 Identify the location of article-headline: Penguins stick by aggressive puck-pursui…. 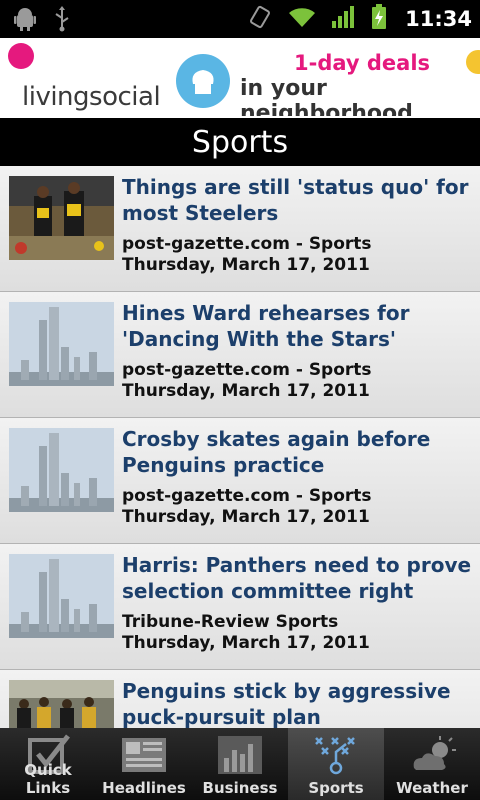
(286, 703).